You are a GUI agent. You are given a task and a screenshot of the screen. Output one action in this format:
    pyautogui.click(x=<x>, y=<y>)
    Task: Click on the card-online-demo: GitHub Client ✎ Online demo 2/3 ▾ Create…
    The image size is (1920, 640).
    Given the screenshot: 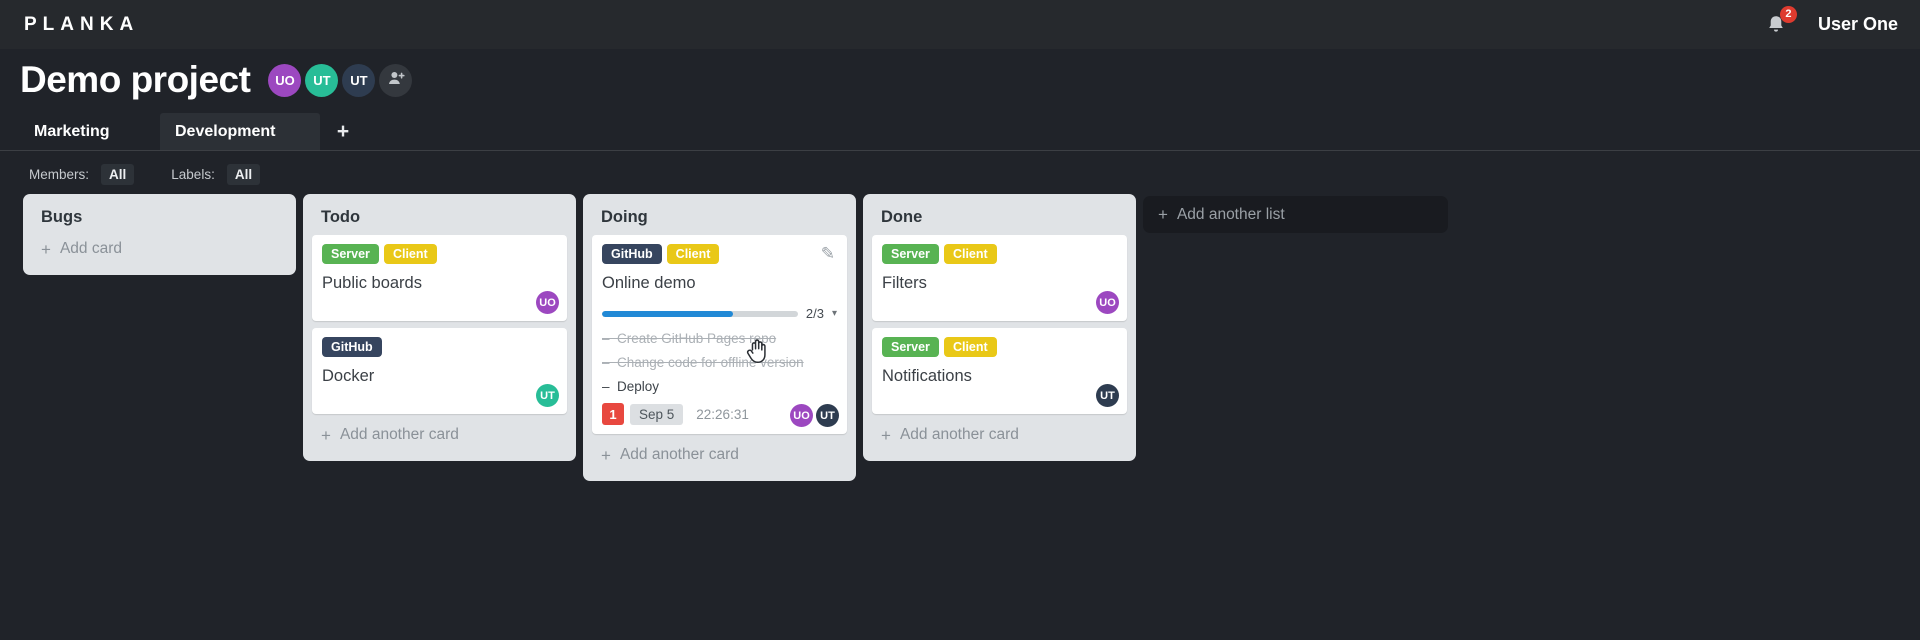 What is the action you would take?
    pyautogui.click(x=719, y=334)
    